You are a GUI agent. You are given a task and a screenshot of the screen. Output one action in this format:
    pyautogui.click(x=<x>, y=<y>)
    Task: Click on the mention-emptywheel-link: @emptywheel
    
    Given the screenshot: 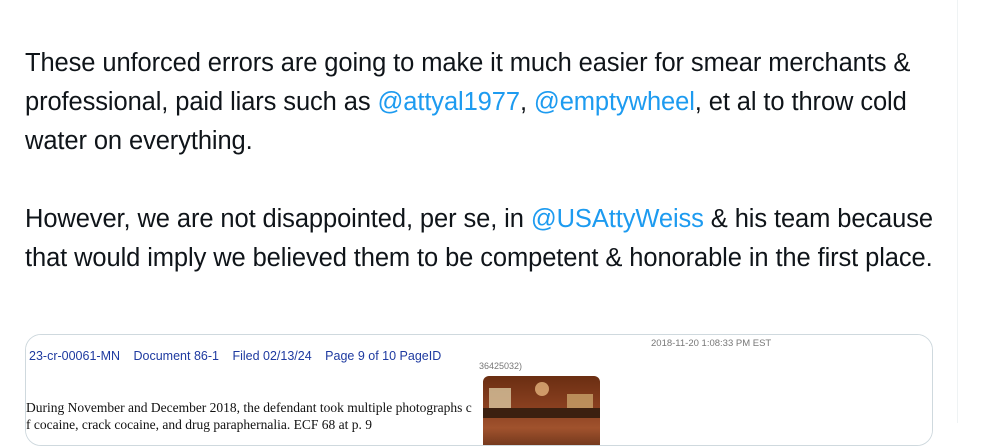 What is the action you would take?
    pyautogui.click(x=614, y=102)
    